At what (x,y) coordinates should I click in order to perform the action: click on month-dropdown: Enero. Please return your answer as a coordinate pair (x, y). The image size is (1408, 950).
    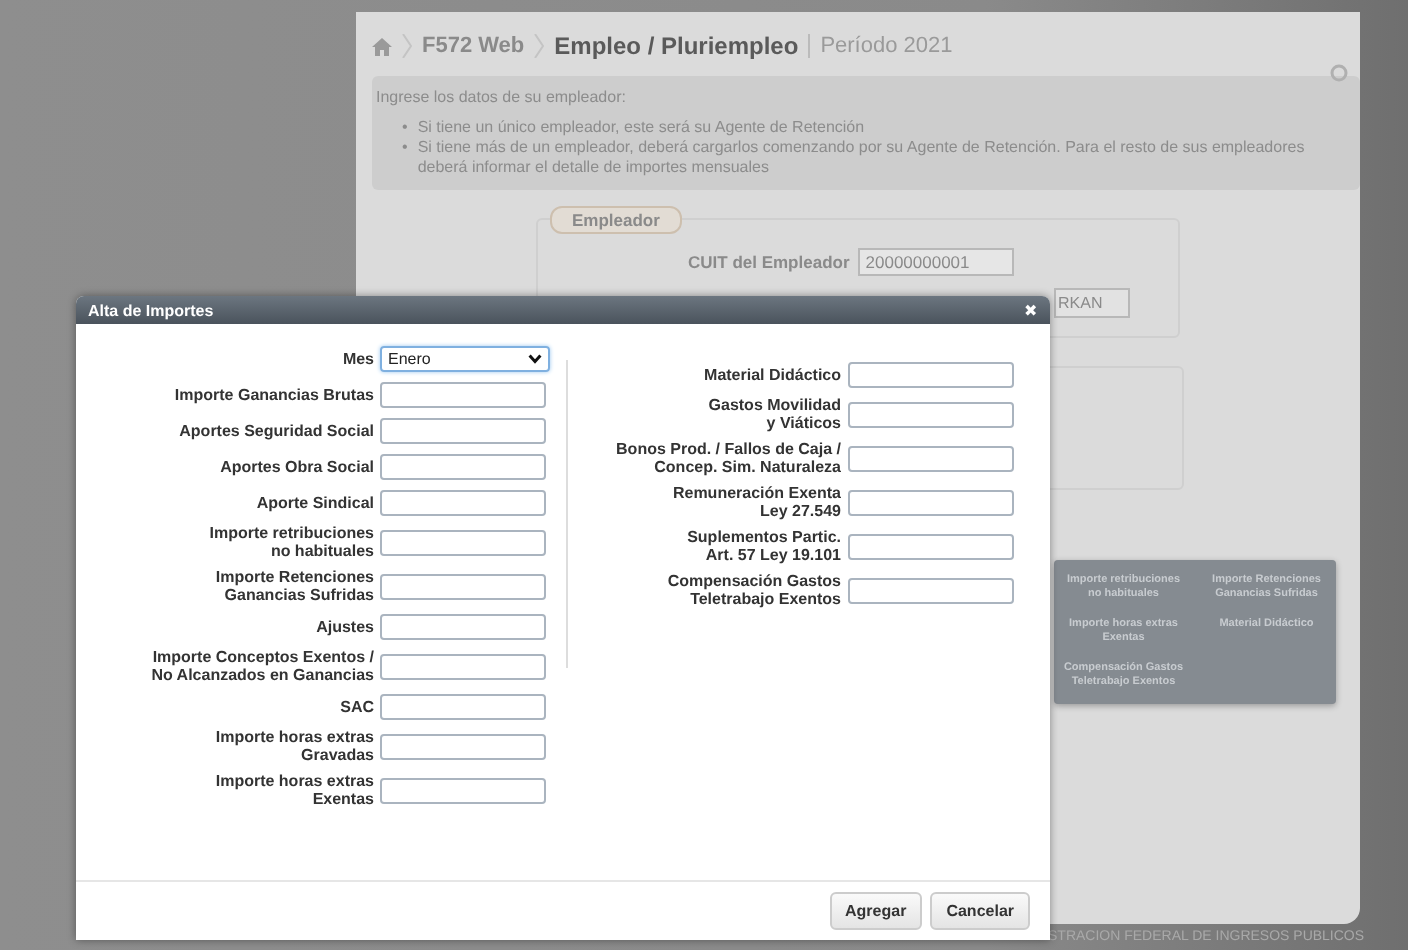
    Looking at the image, I should click on (465, 358).